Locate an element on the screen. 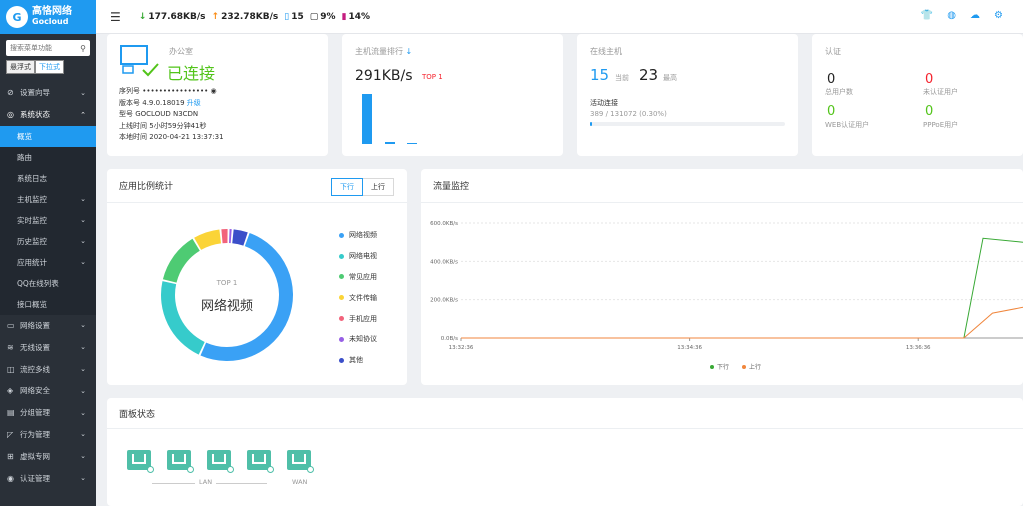 The height and width of the screenshot is (506, 1023). tab-uplink: 上行 is located at coordinates (378, 187).